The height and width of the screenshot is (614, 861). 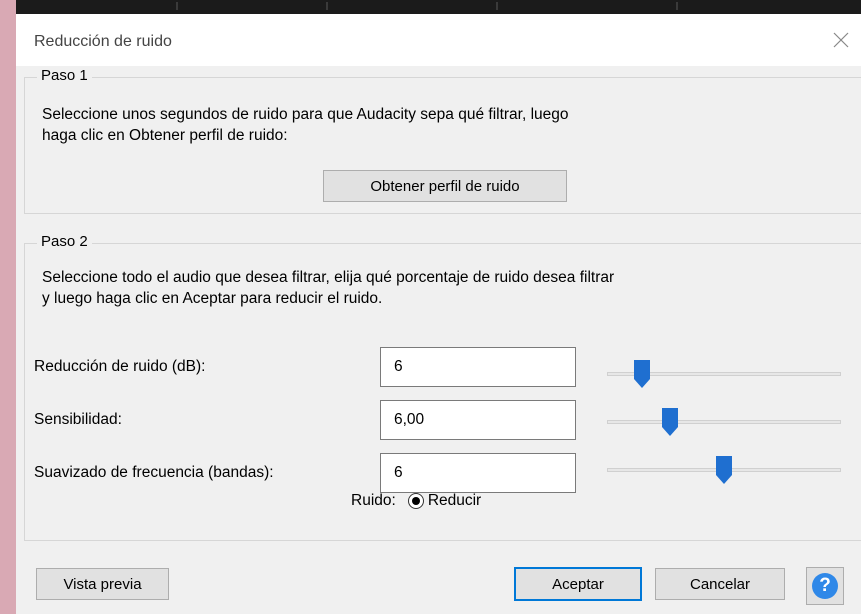 What do you see at coordinates (103, 41) in the screenshot?
I see `dialog-title: Reducción de ruido` at bounding box center [103, 41].